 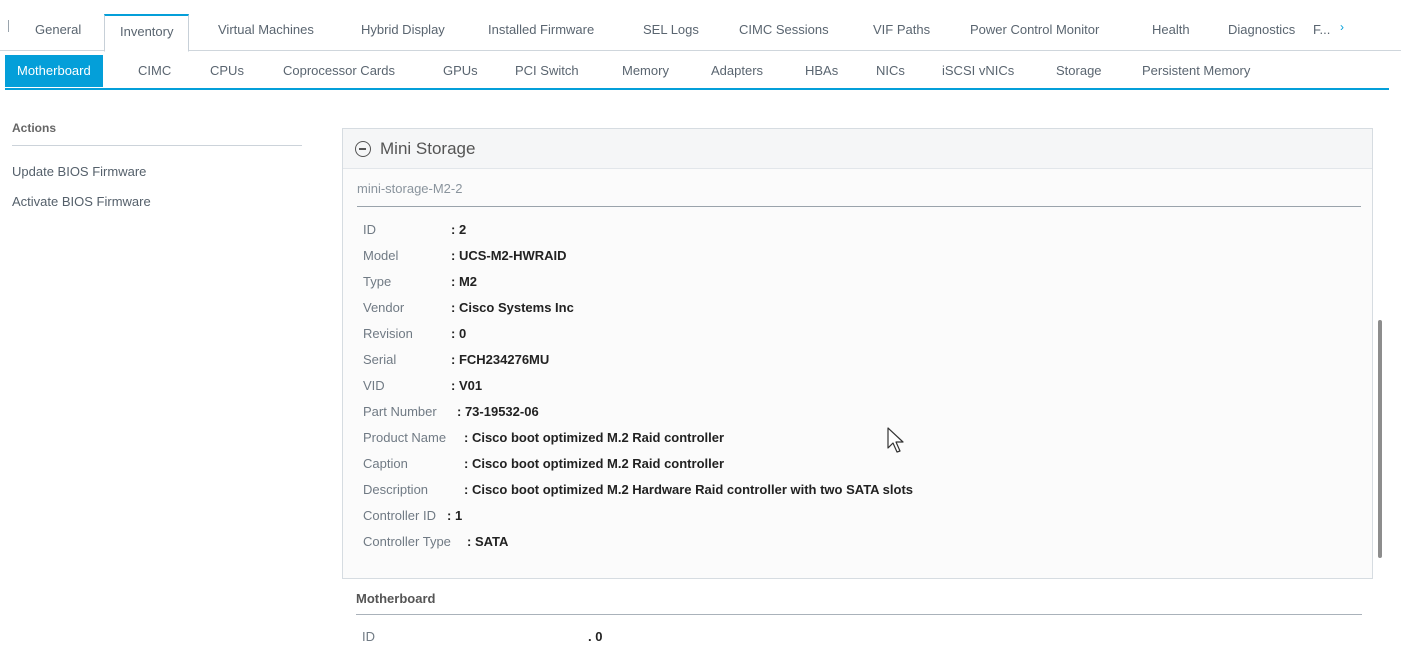 I want to click on prop-label-caption: Caption, so click(x=385, y=463).